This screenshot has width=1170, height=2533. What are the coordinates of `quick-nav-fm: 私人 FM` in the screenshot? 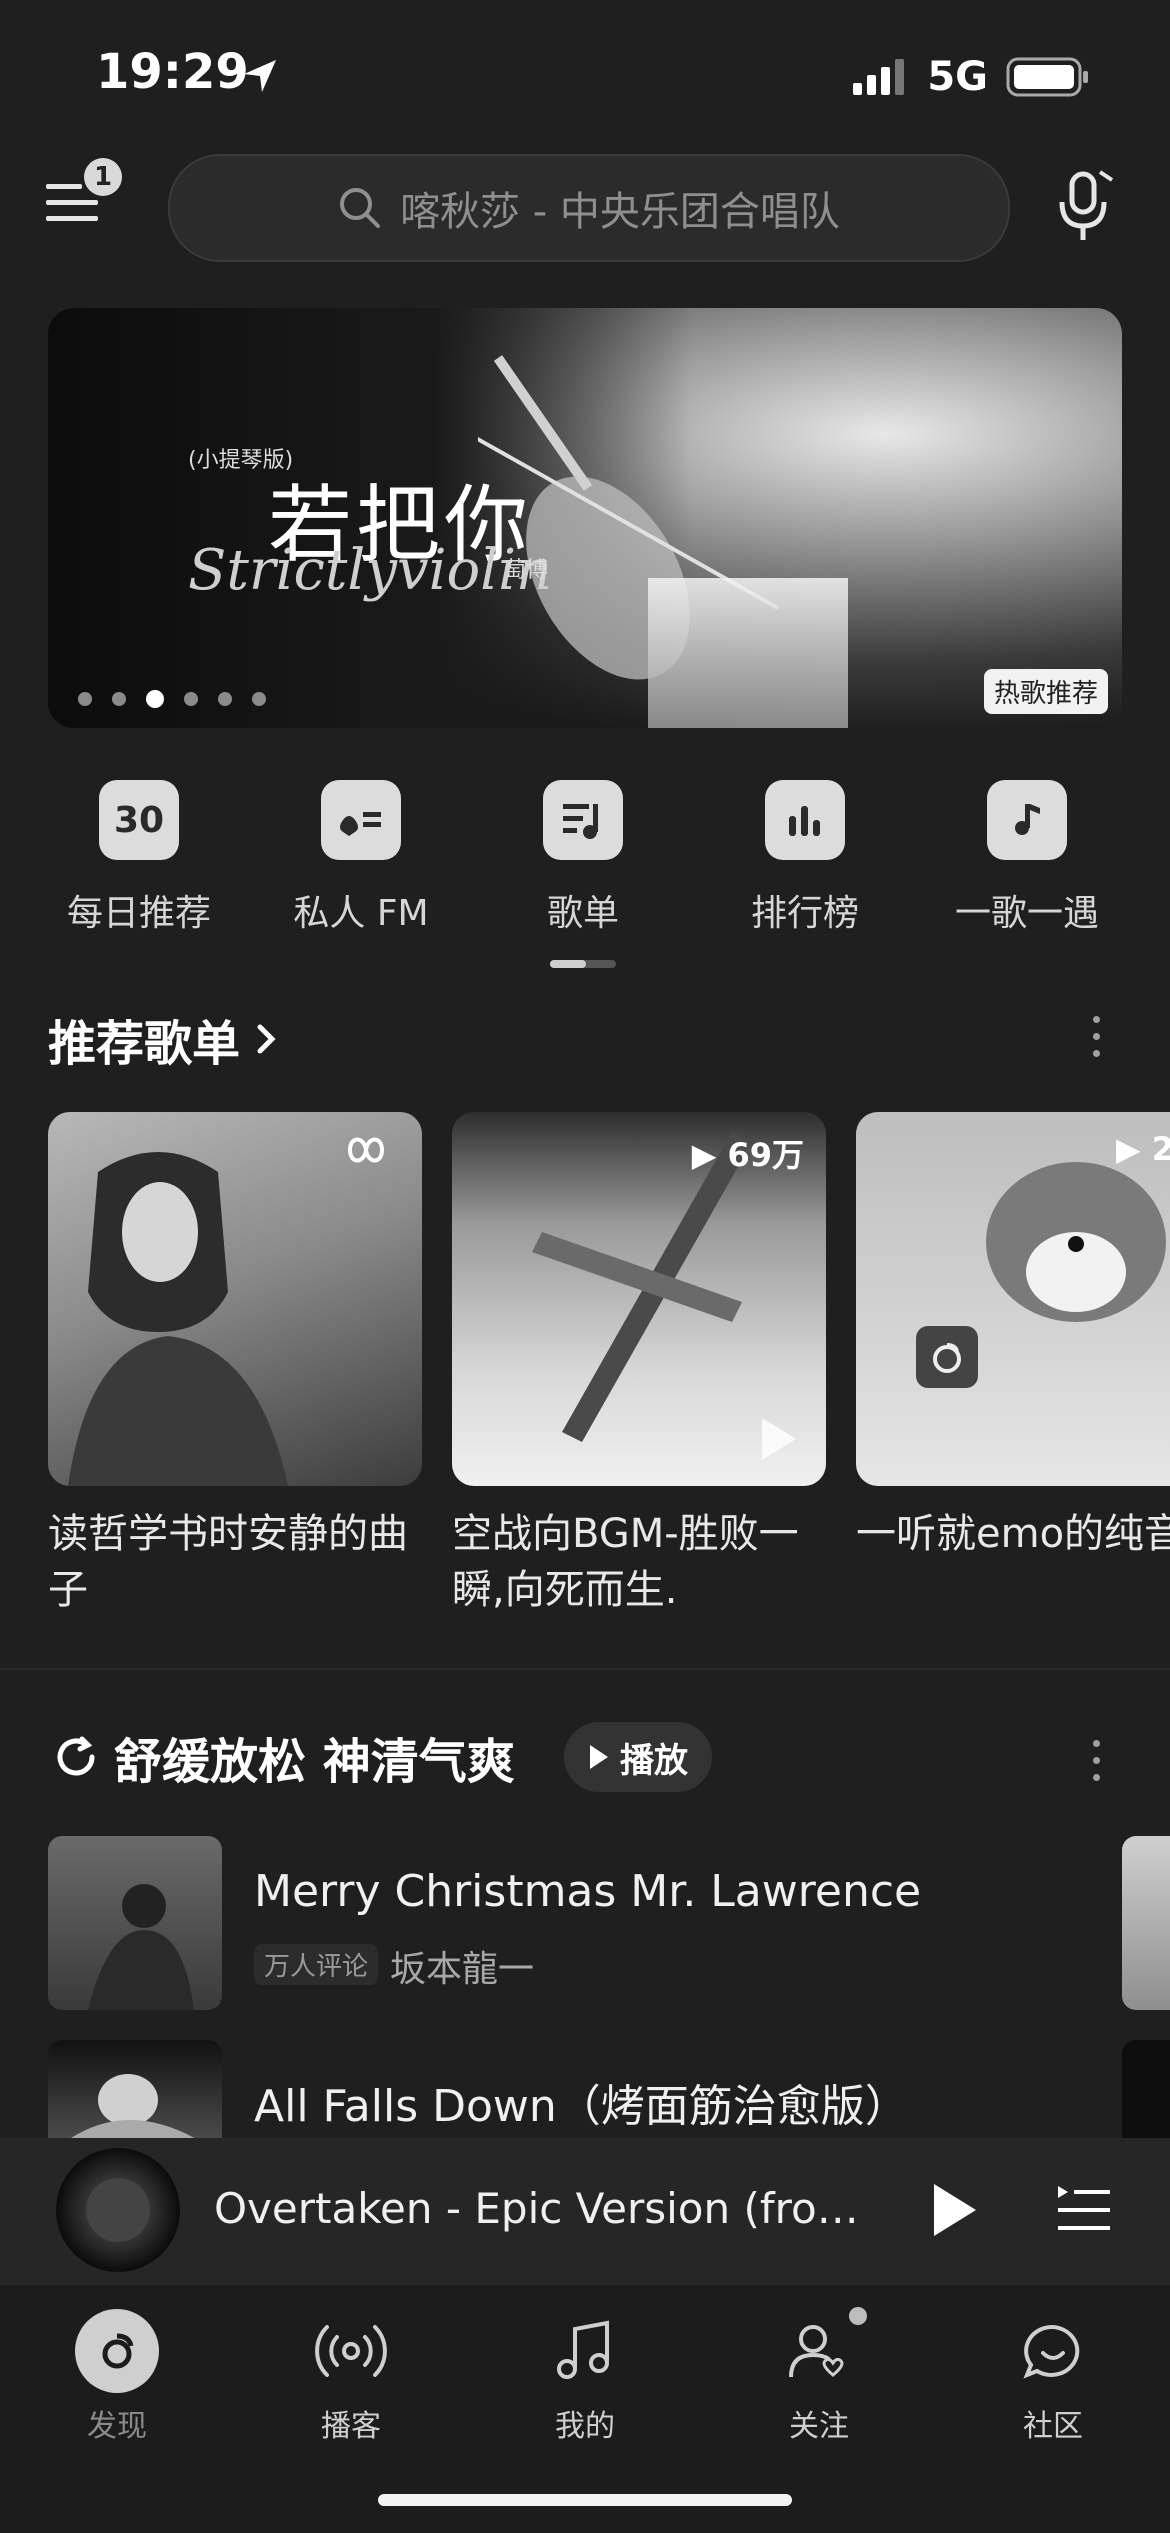 It's located at (361, 858).